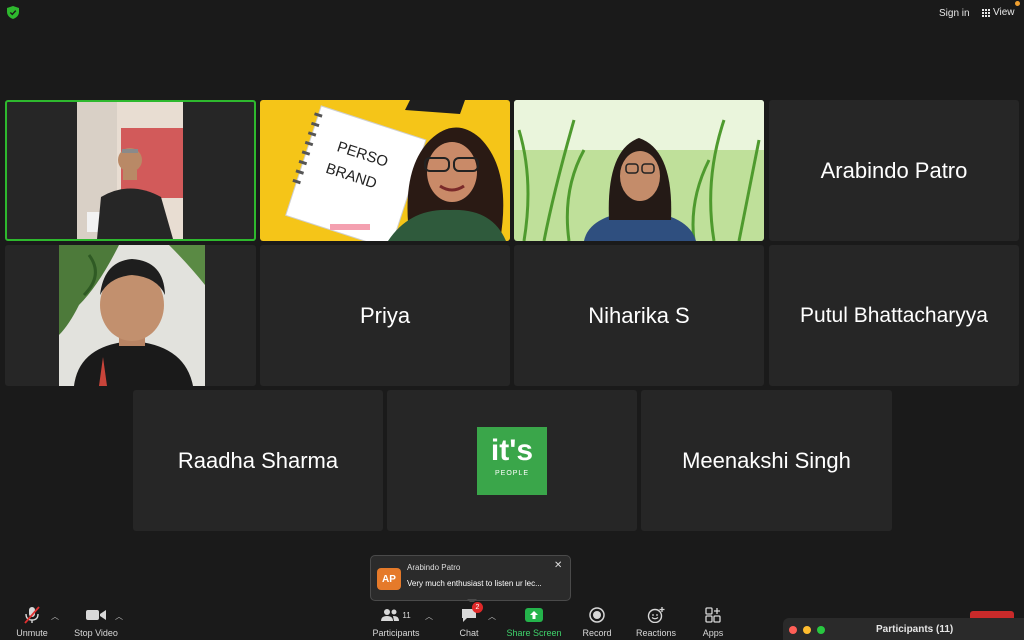 This screenshot has height=640, width=1024. I want to click on sender-avatar: AP, so click(389, 579).